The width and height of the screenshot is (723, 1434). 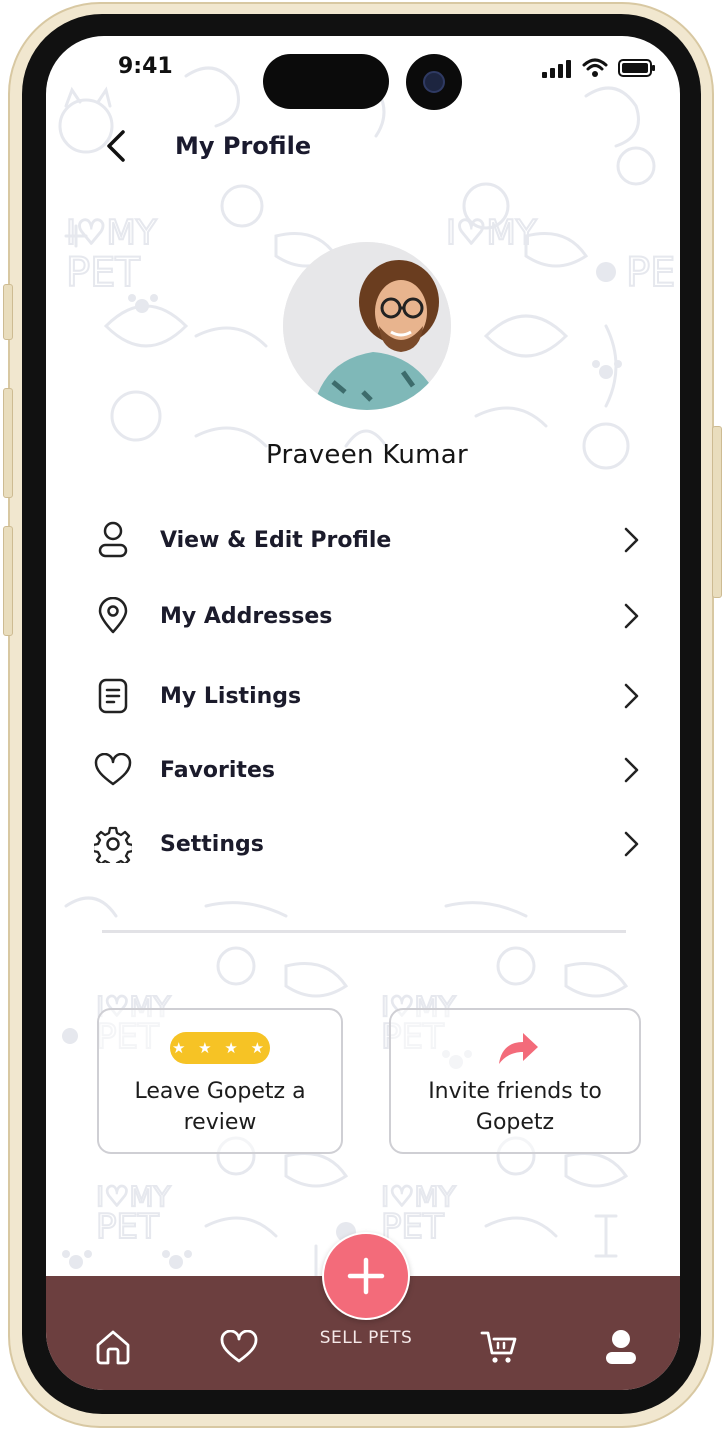 I want to click on home-icon, so click(x=113, y=1347).